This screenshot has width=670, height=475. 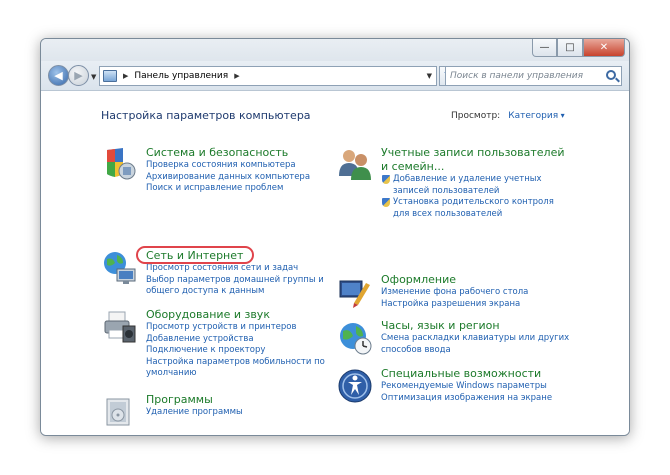 What do you see at coordinates (476, 374) in the screenshot?
I see `category-title: Специальные возможности` at bounding box center [476, 374].